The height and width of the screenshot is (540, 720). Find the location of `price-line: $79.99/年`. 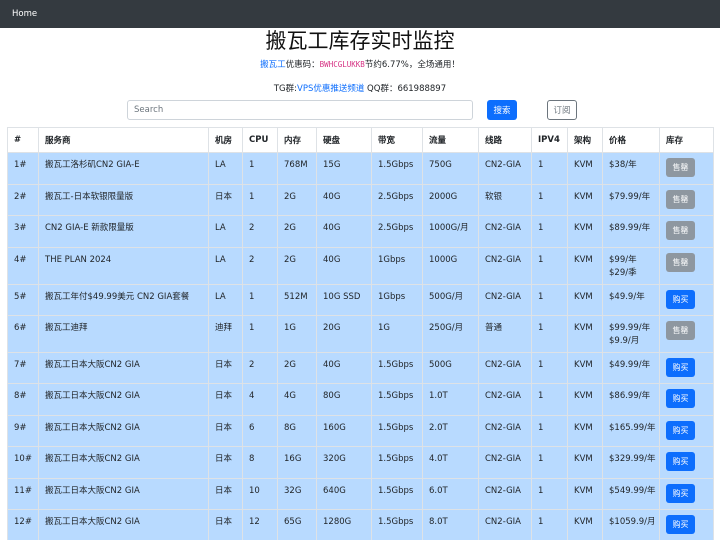

price-line: $79.99/年 is located at coordinates (630, 197).